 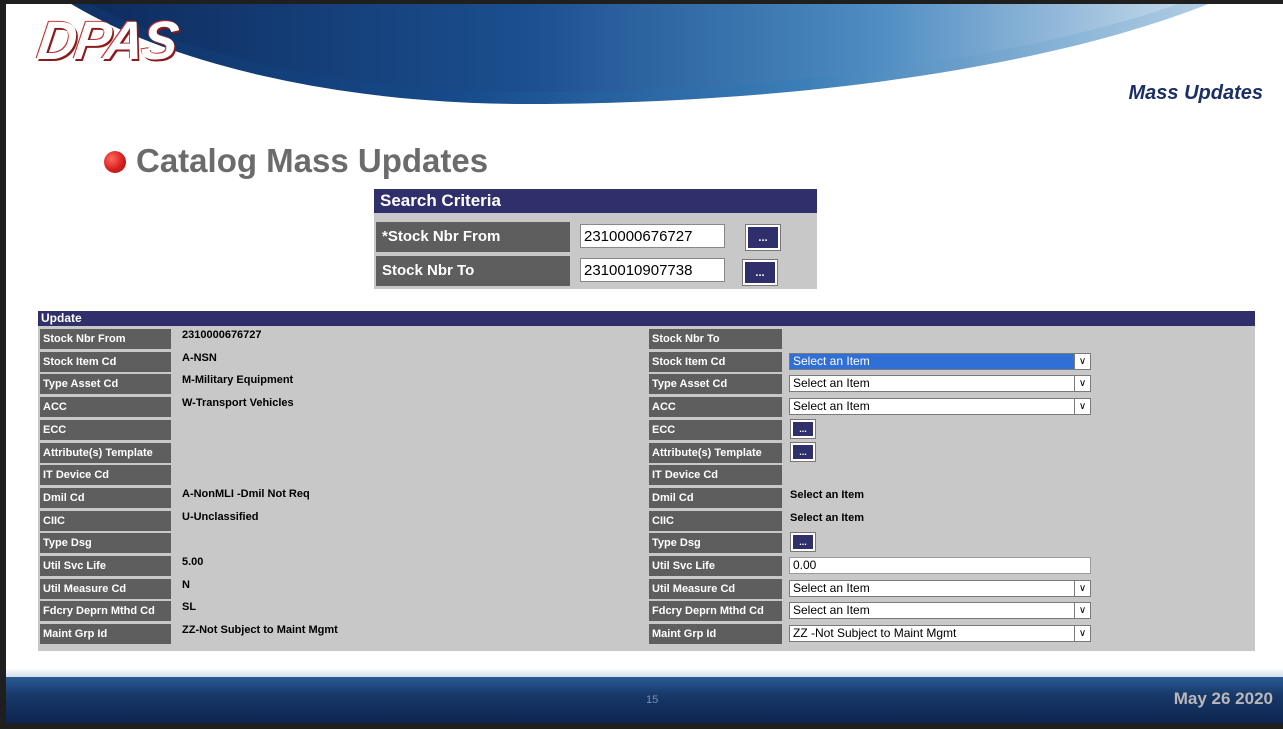 What do you see at coordinates (246, 493) in the screenshot?
I see `current-value: A-NonMLI -Dmil Not Req` at bounding box center [246, 493].